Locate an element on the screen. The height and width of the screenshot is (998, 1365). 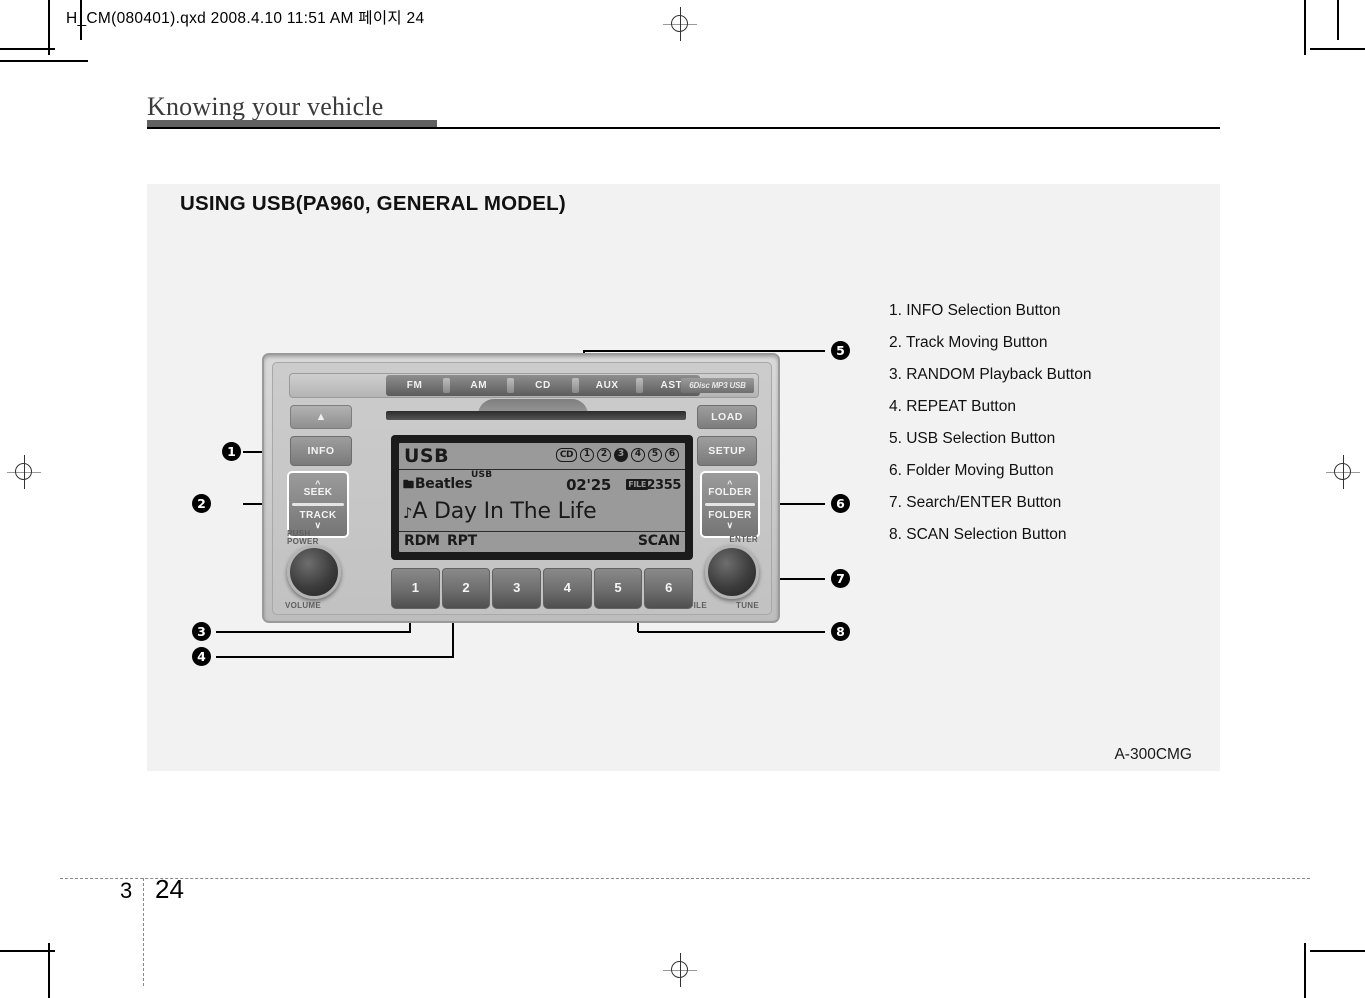
legend-item-6: 6. Folder Moving Button is located at coordinates (971, 470).